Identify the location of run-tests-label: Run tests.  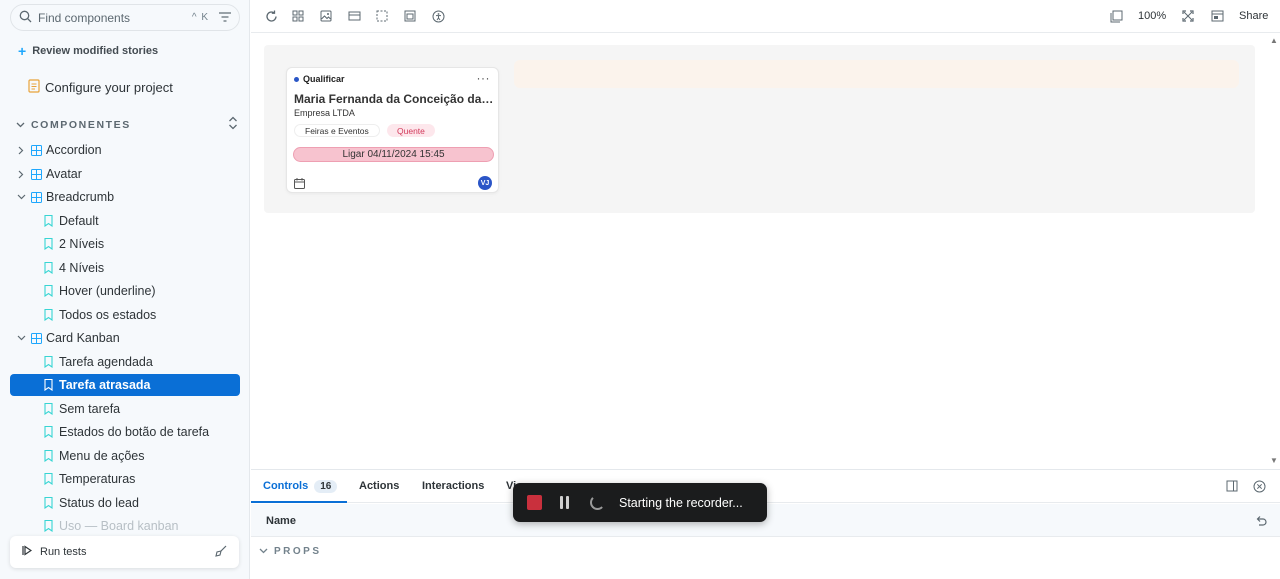
(63, 552).